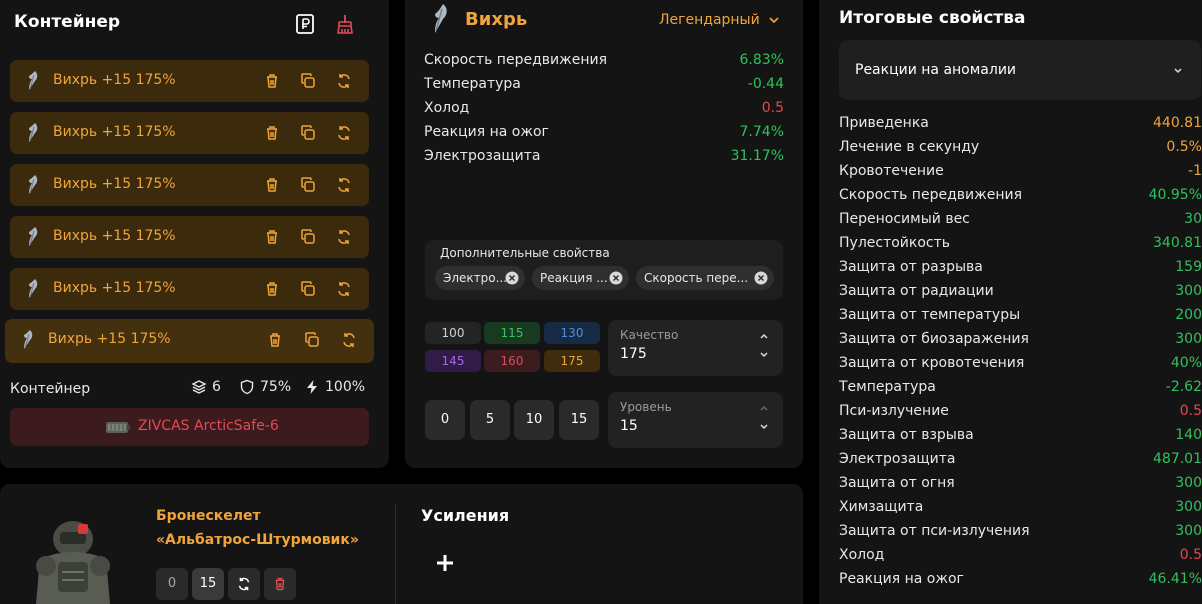 The width and height of the screenshot is (1202, 604). I want to click on exo-delete-button, so click(280, 584).